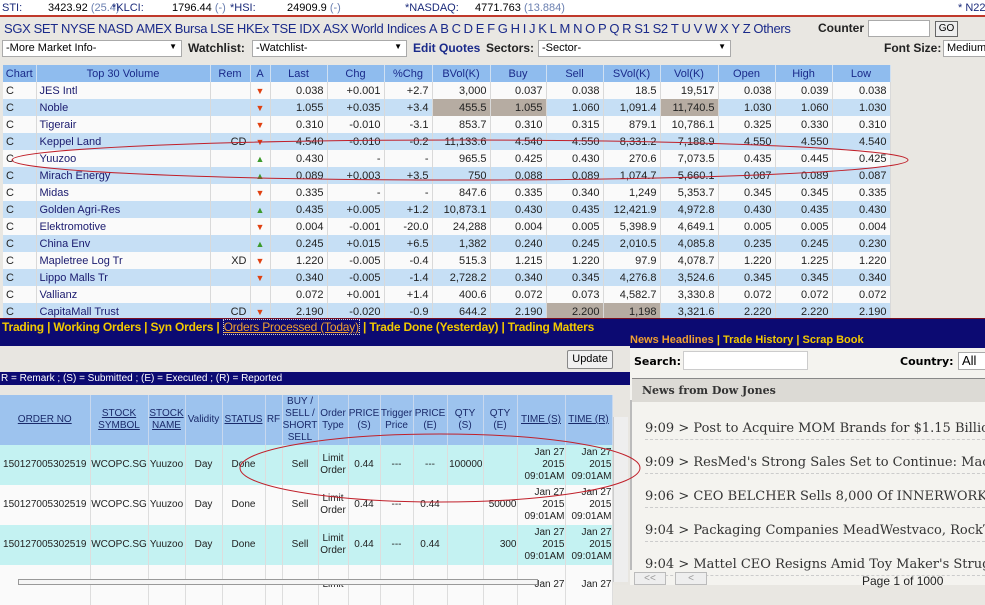 The width and height of the screenshot is (985, 605). Describe the element at coordinates (444, 28) in the screenshot. I see `market-link: B` at that location.